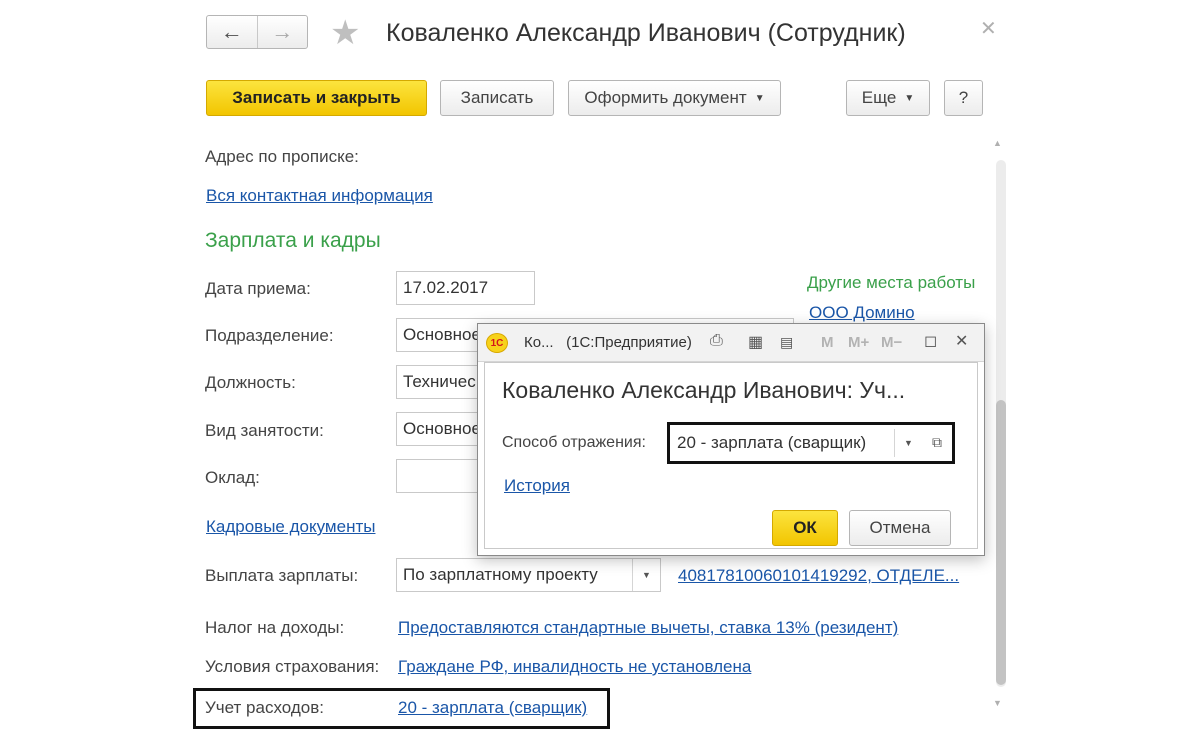 Image resolution: width=1200 pixels, height=737 pixels. What do you see at coordinates (988, 28) in the screenshot?
I see `close-icon: ✕` at bounding box center [988, 28].